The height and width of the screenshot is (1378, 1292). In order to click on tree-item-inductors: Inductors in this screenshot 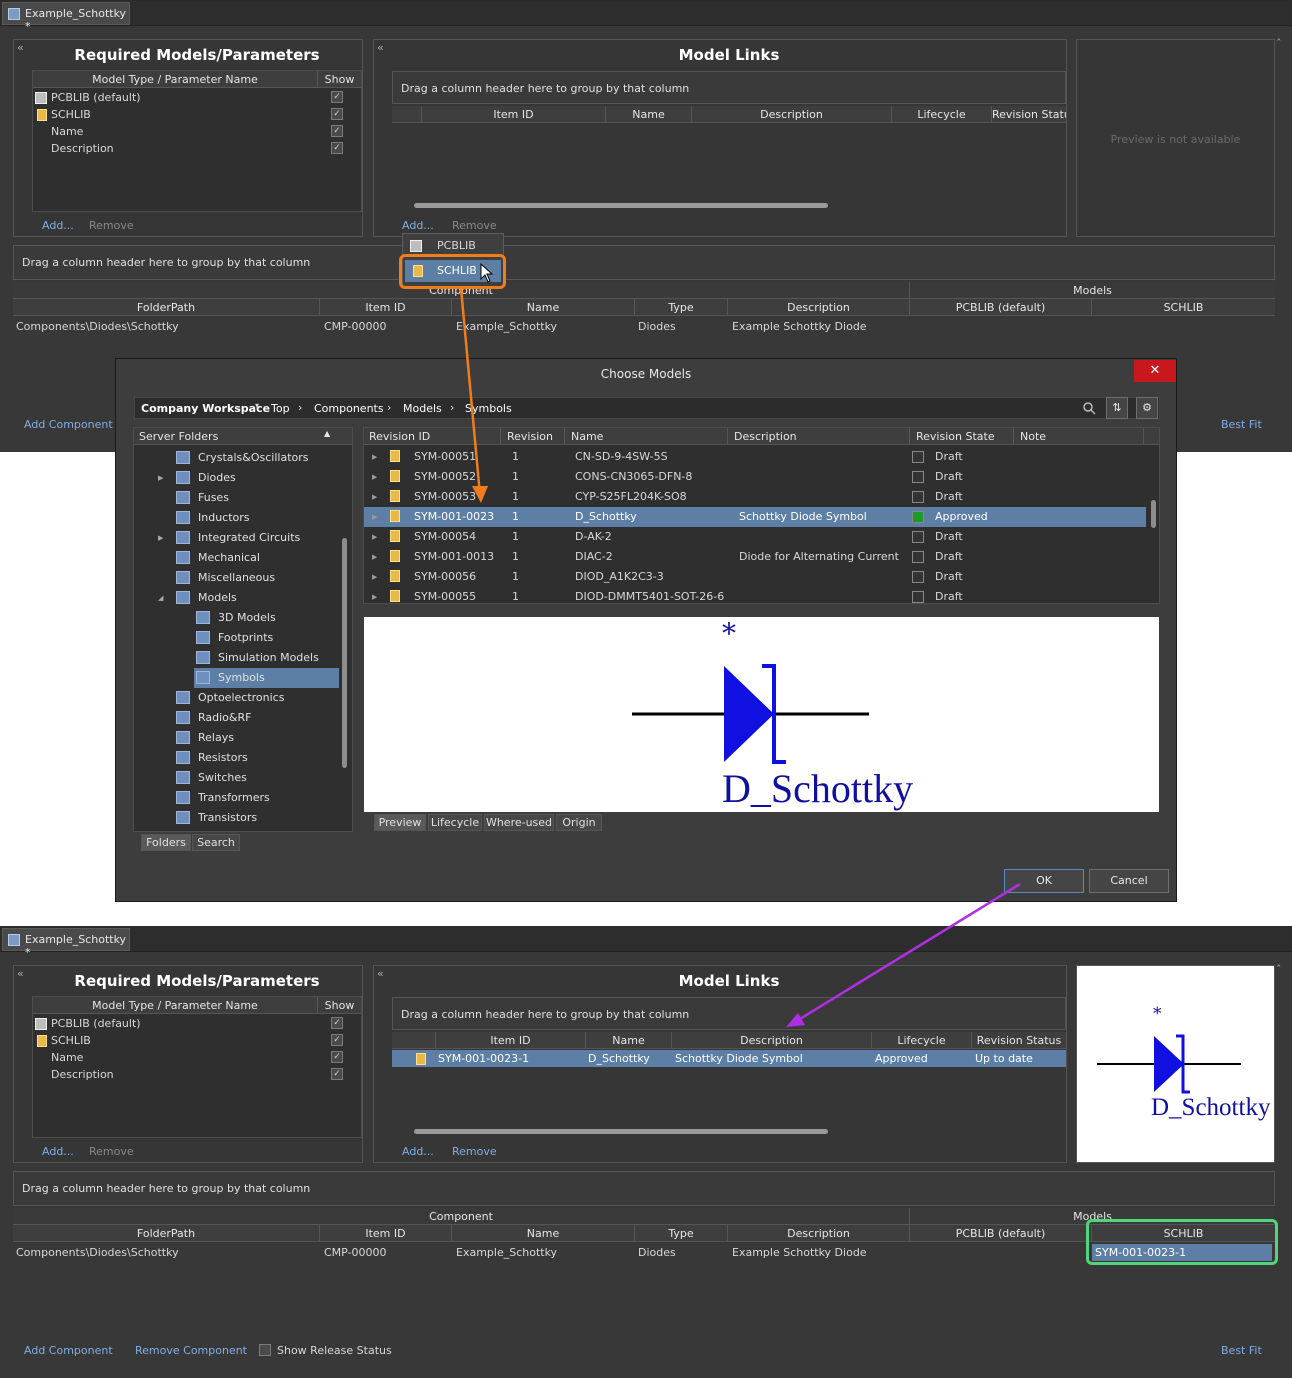, I will do `click(256, 518)`.